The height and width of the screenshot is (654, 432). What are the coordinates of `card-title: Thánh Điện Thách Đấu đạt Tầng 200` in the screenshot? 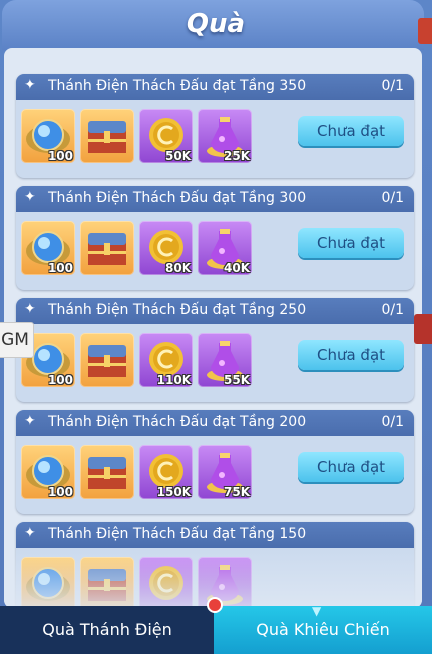 It's located at (177, 422).